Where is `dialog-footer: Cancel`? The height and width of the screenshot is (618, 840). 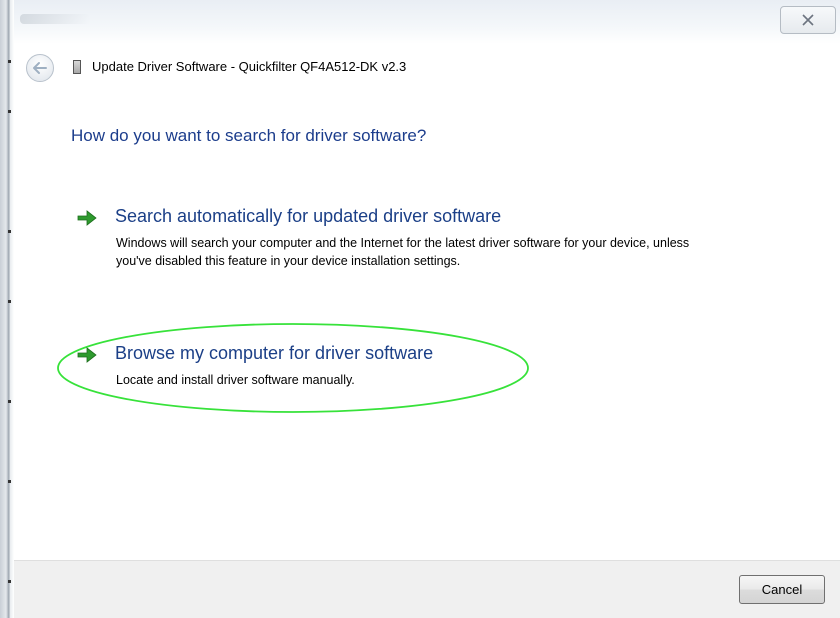 dialog-footer: Cancel is located at coordinates (427, 589).